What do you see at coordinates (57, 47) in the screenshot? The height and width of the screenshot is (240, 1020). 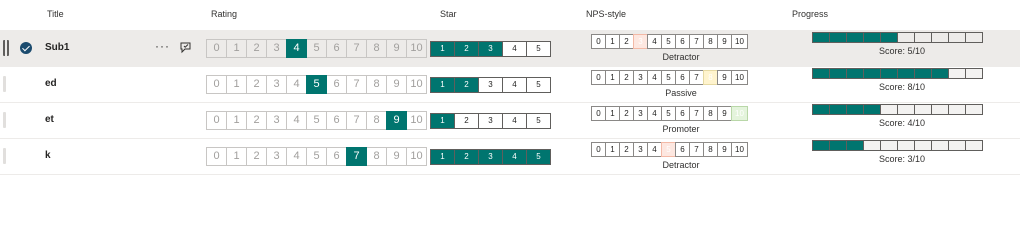 I see `row-title: Sub1` at bounding box center [57, 47].